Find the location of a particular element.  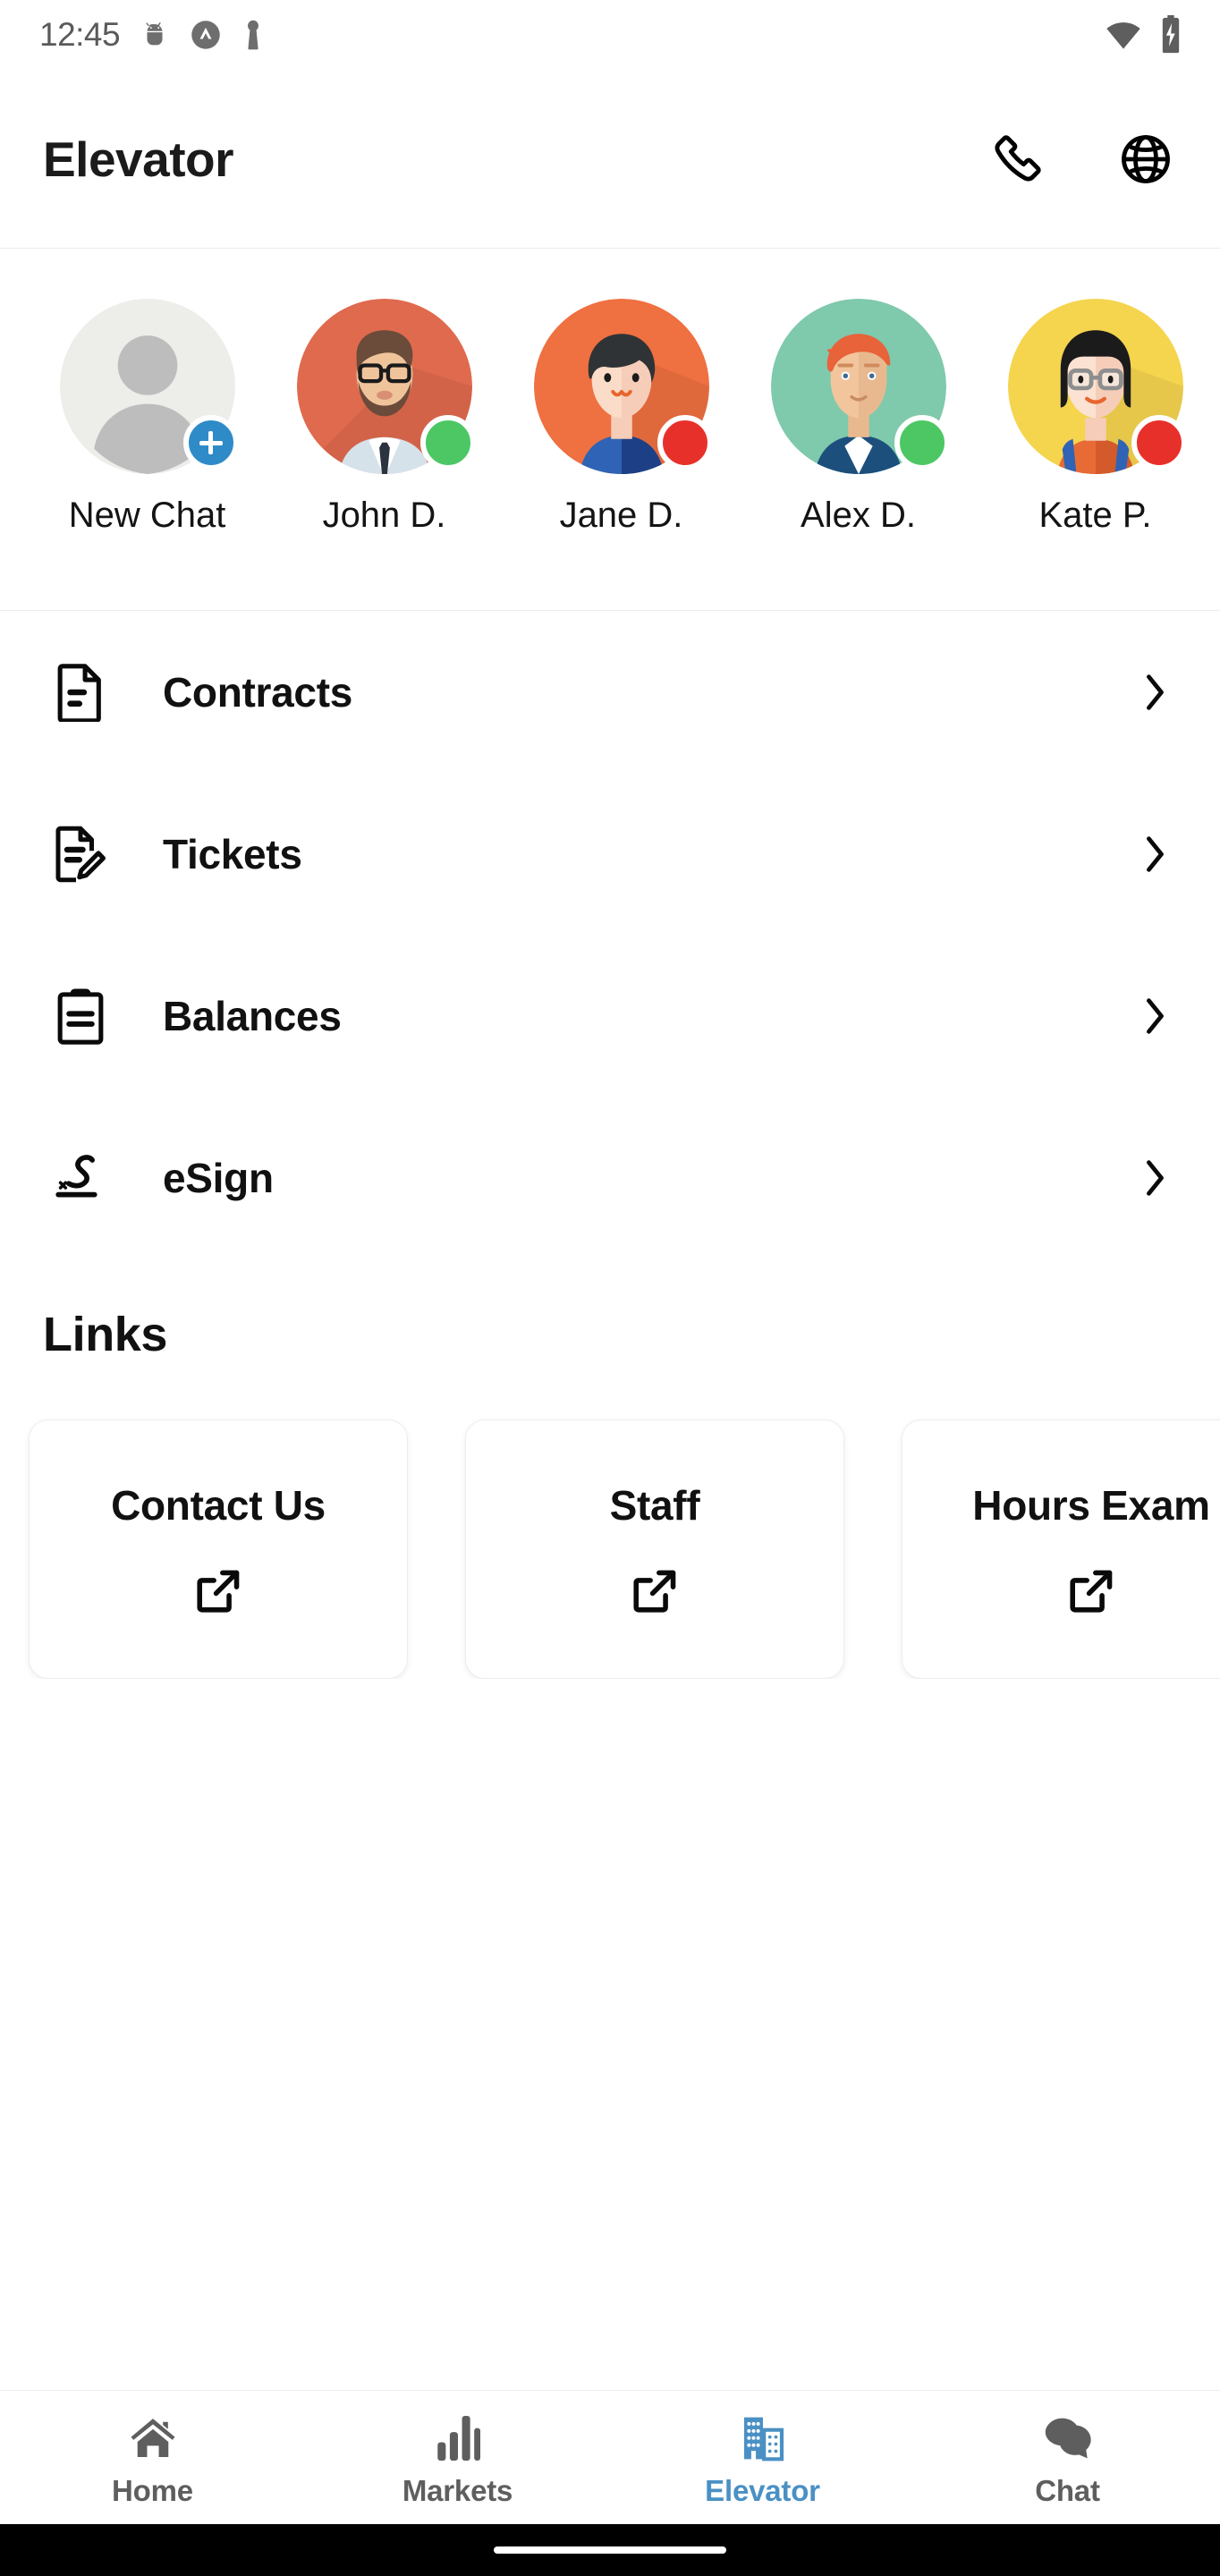

contact-item-new-chat: New Chat is located at coordinates (147, 417).